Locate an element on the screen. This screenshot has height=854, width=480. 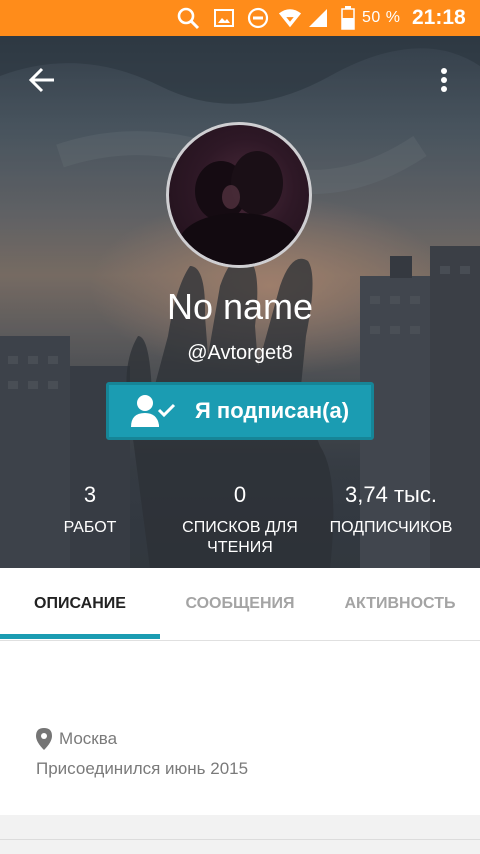
battery-icon is located at coordinates (348, 18).